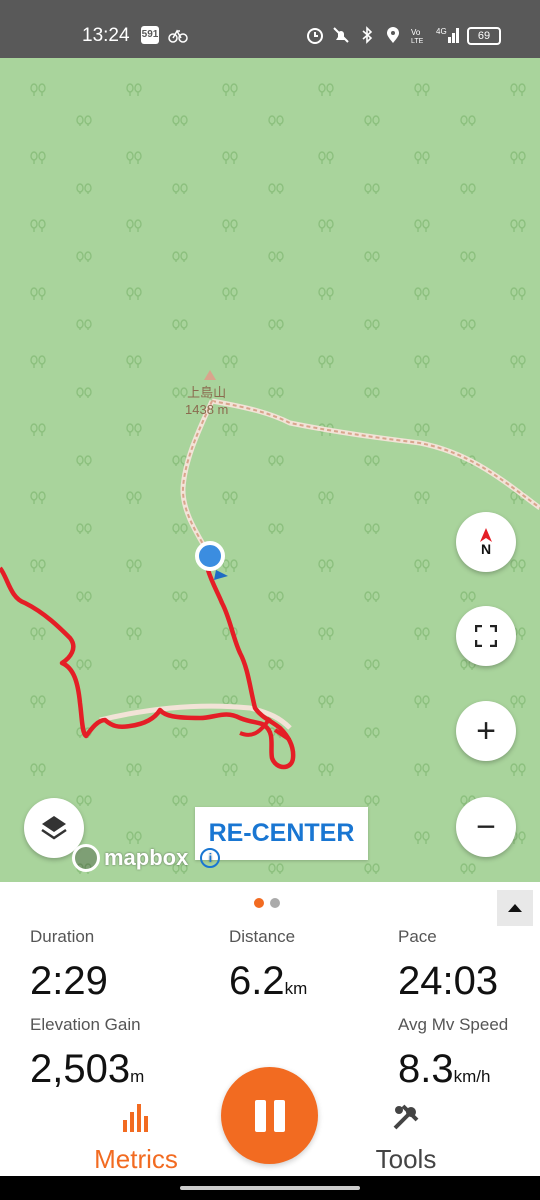 The width and height of the screenshot is (540, 1200). I want to click on mute-icon, so click(341, 35).